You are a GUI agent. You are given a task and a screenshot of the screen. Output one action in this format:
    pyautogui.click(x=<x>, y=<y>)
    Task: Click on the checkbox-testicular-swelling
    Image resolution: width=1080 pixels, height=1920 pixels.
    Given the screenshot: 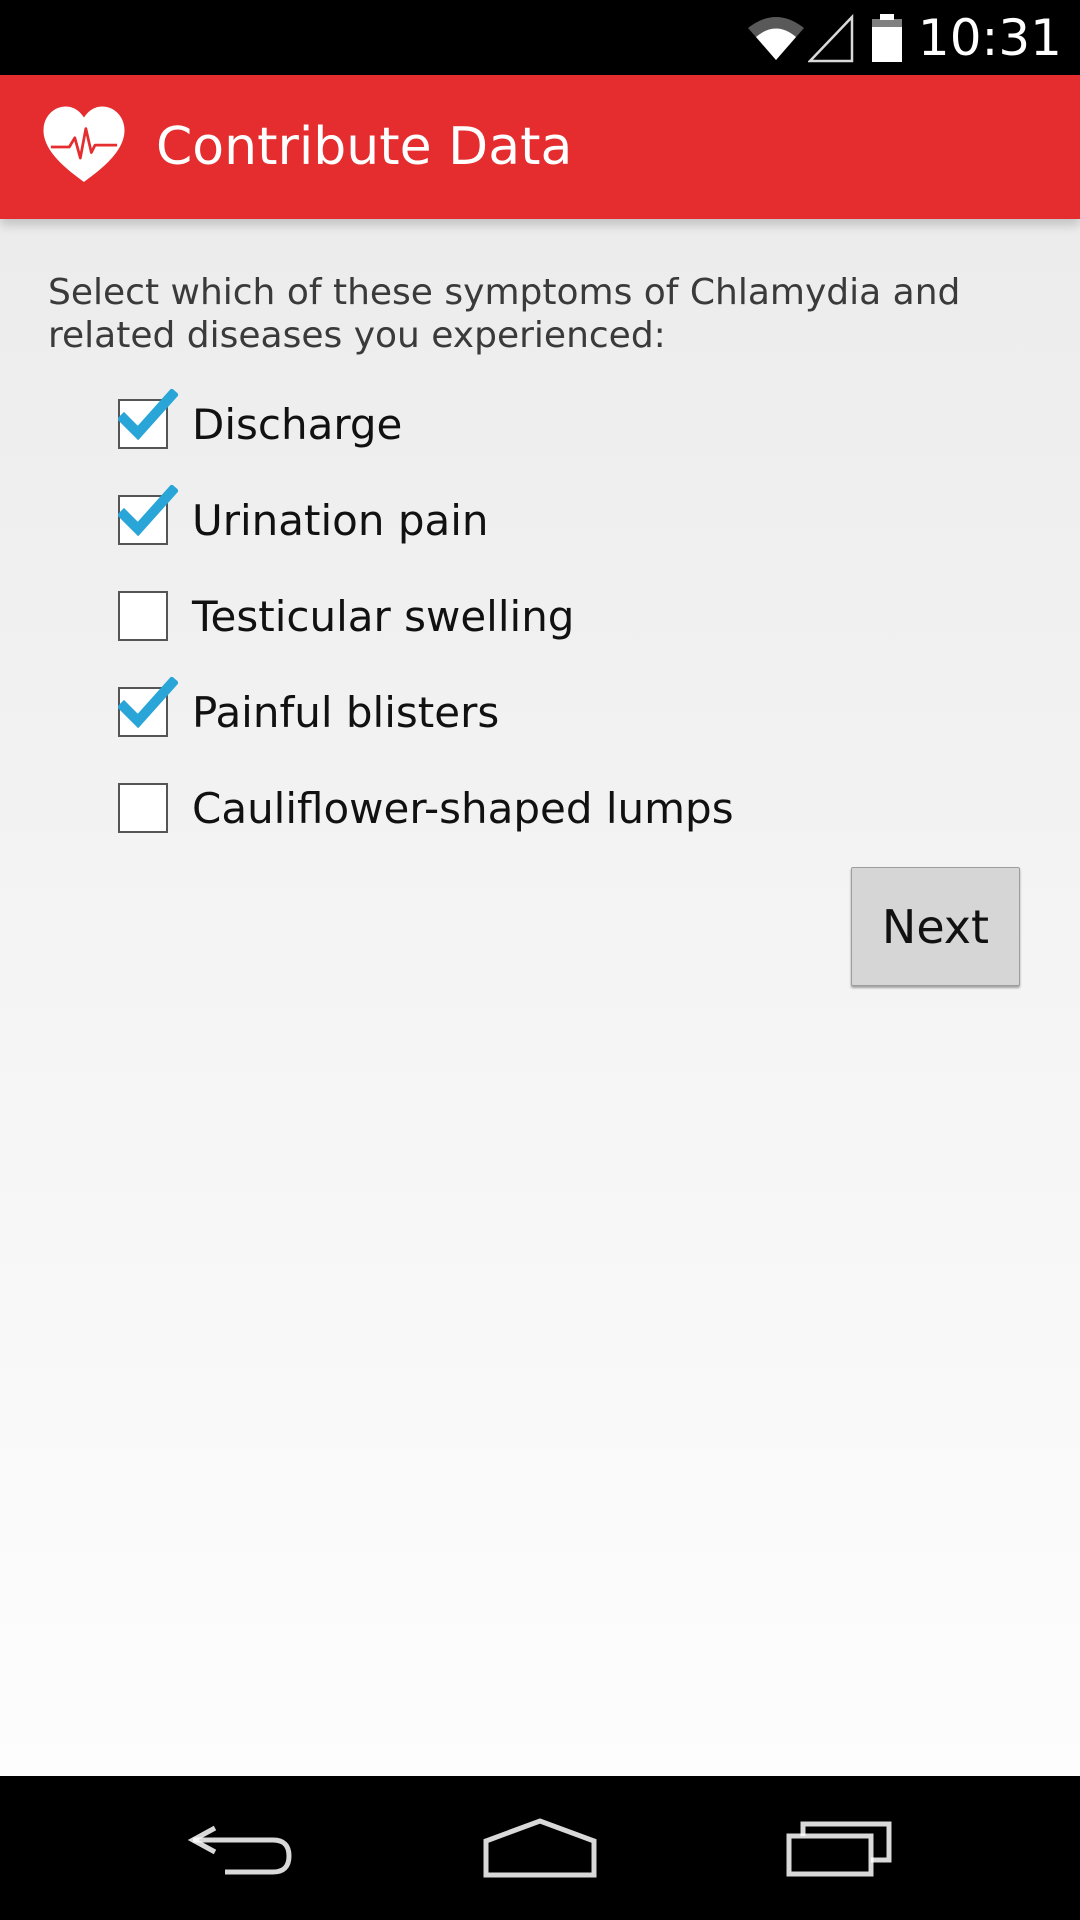 What is the action you would take?
    pyautogui.click(x=143, y=616)
    